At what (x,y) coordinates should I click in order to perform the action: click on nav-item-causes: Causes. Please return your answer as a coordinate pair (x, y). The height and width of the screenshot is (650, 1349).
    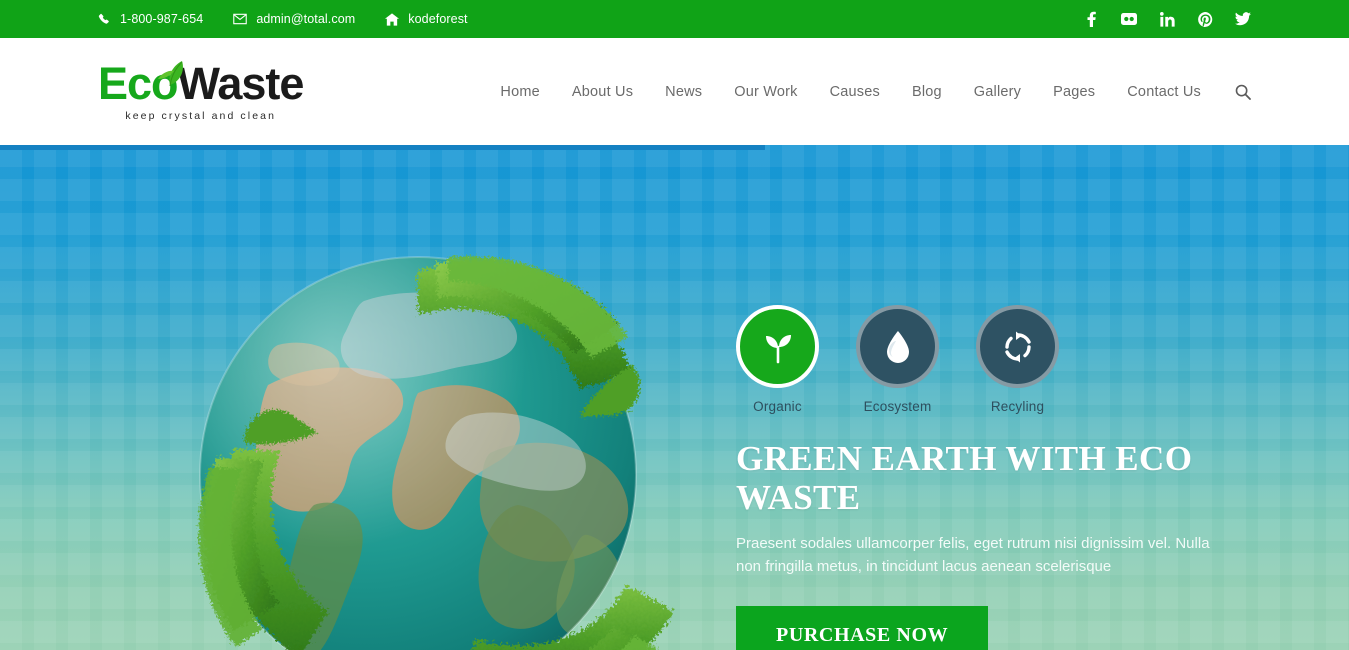
    Looking at the image, I should click on (855, 92).